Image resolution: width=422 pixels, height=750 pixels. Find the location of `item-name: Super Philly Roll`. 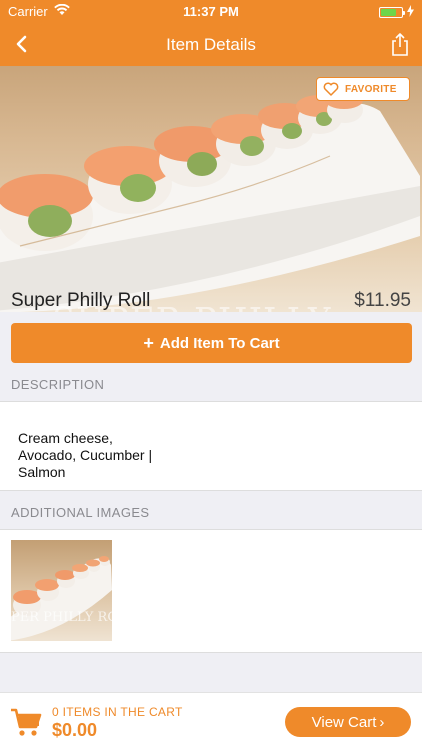

item-name: Super Philly Roll is located at coordinates (81, 300).